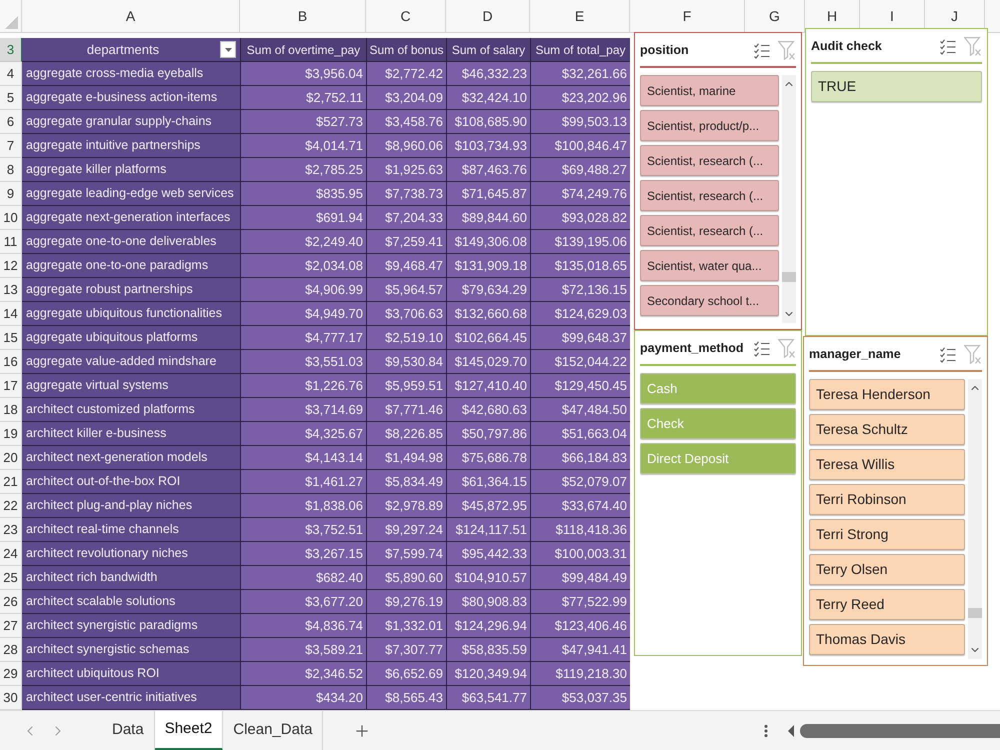 The height and width of the screenshot is (750, 1000). What do you see at coordinates (488, 194) in the screenshot?
I see `value-cell: $71,645.87` at bounding box center [488, 194].